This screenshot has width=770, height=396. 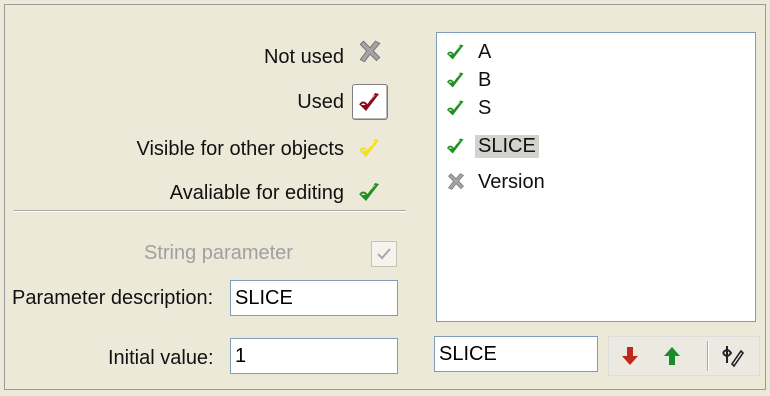 What do you see at coordinates (708, 356) in the screenshot?
I see `toolbar-separator` at bounding box center [708, 356].